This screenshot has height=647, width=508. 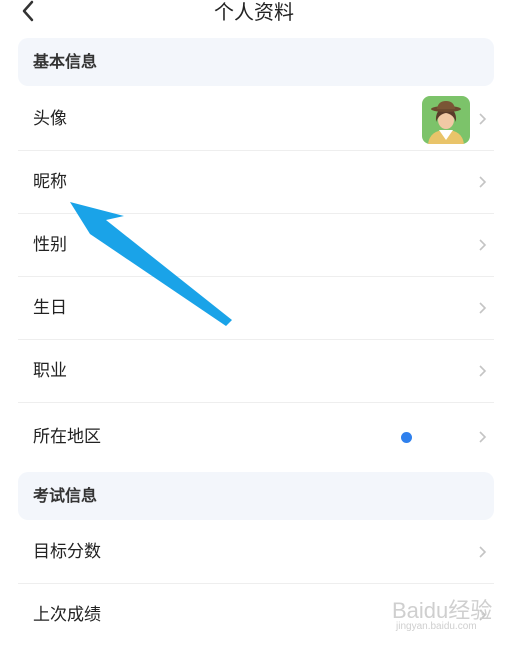 What do you see at coordinates (446, 611) in the screenshot?
I see `watermark: Baidu经验 jingyan.baidu.com` at bounding box center [446, 611].